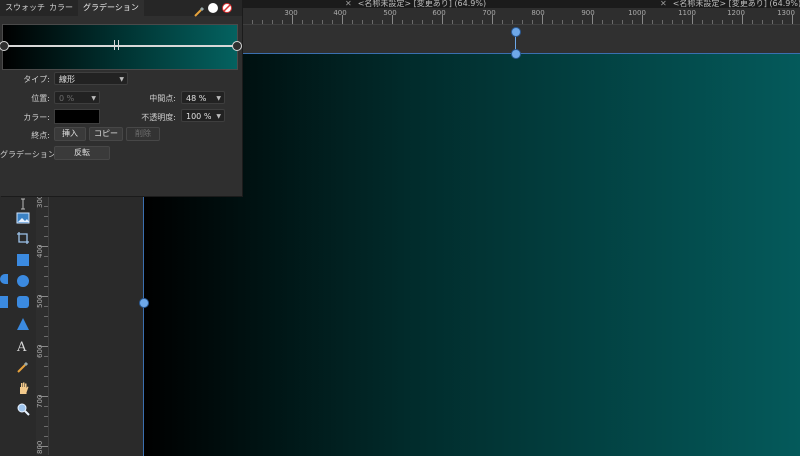 This screenshot has width=800, height=456. What do you see at coordinates (199, 10) in the screenshot?
I see `eyedropper-icon` at bounding box center [199, 10].